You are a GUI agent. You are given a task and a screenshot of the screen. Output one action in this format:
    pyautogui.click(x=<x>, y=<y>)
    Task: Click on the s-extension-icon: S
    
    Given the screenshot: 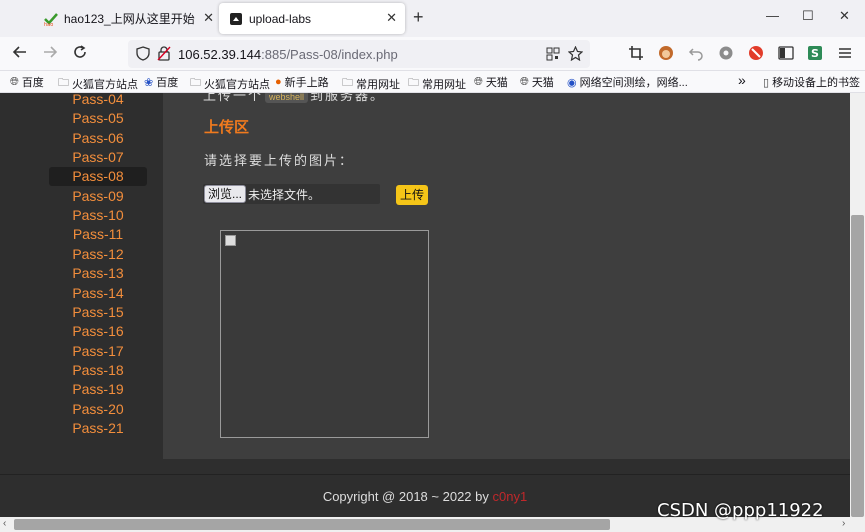 What is the action you would take?
    pyautogui.click(x=815, y=53)
    